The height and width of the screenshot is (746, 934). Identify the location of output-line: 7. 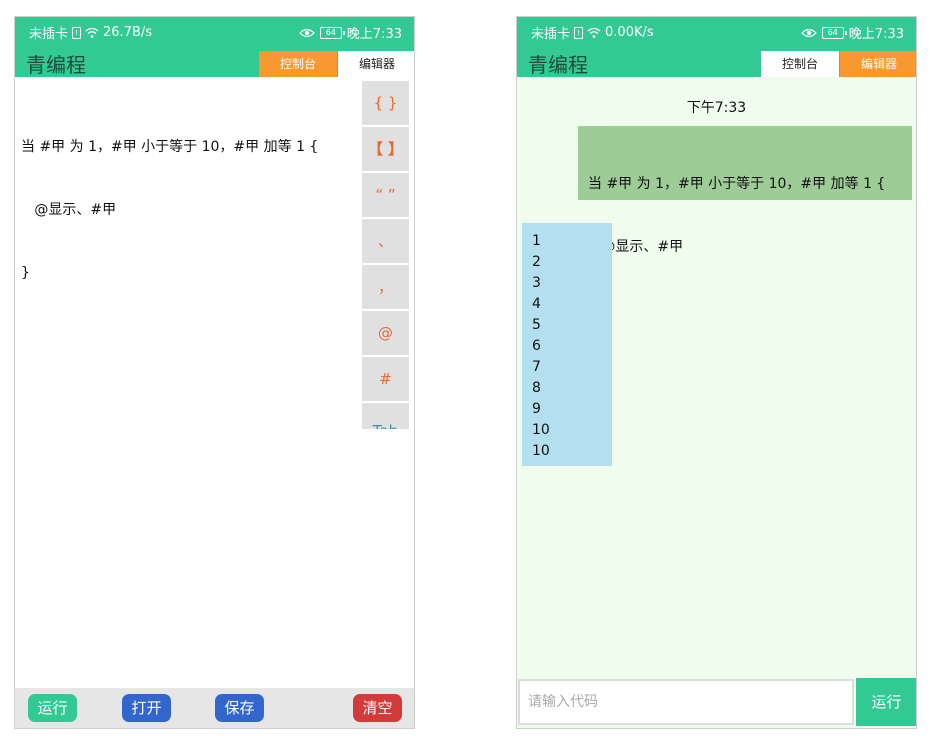
(536, 367).